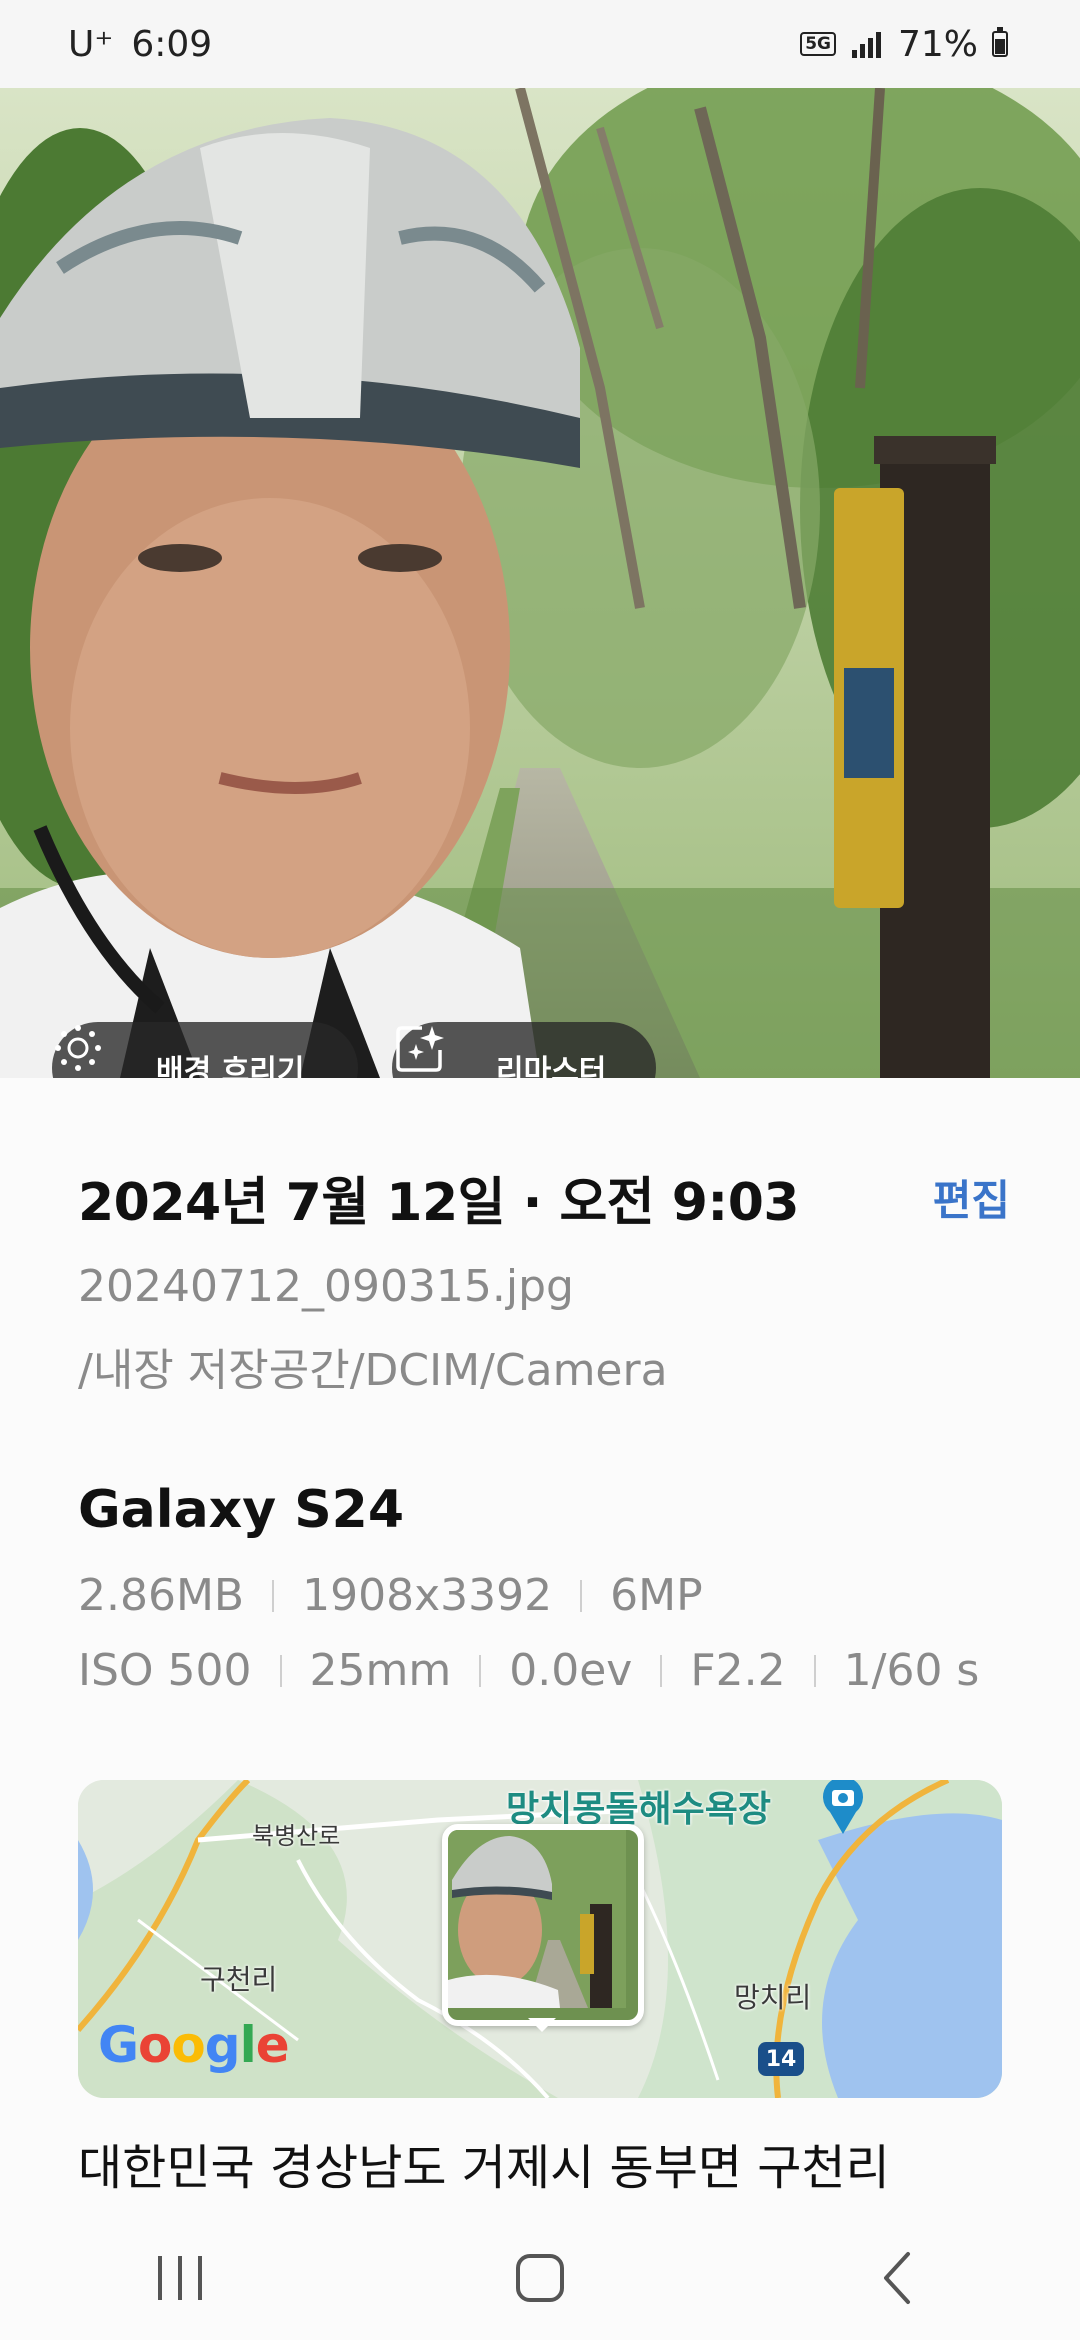 The image size is (1080, 2340). I want to click on filename: 20240712_090315.jpg, so click(326, 1286).